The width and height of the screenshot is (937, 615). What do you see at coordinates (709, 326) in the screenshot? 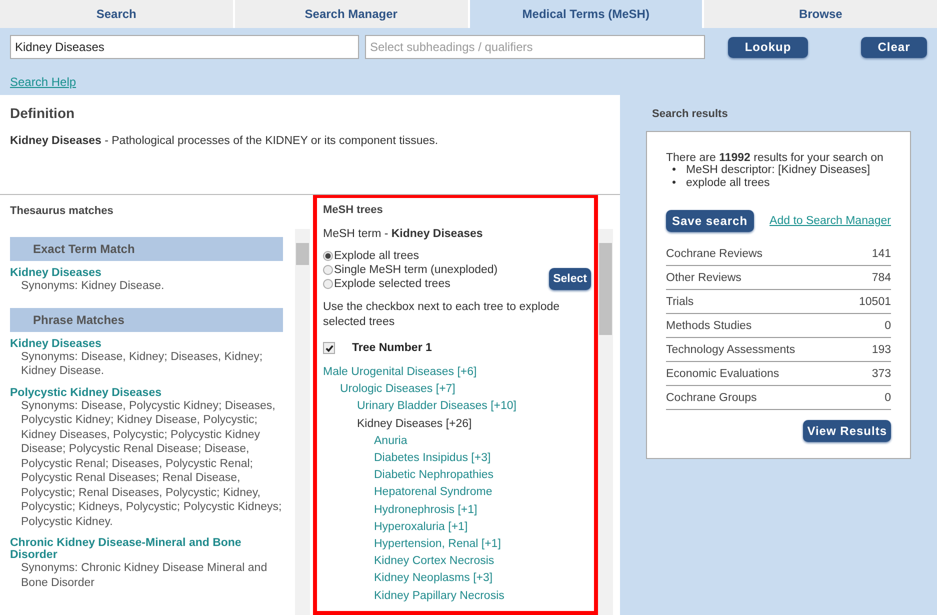
I see `result-category: Methods Studies` at bounding box center [709, 326].